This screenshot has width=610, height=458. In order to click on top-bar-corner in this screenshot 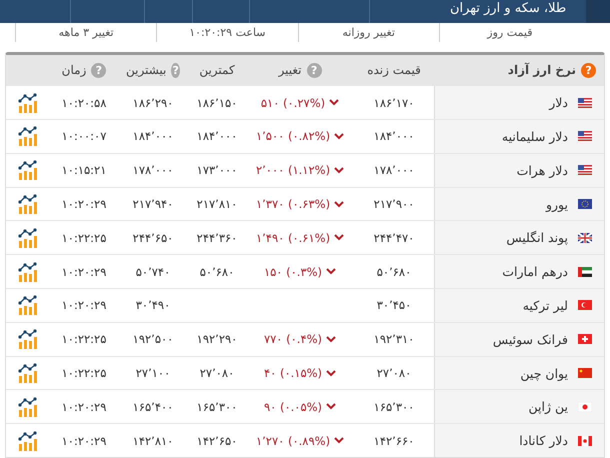, I will do `click(598, 12)`.